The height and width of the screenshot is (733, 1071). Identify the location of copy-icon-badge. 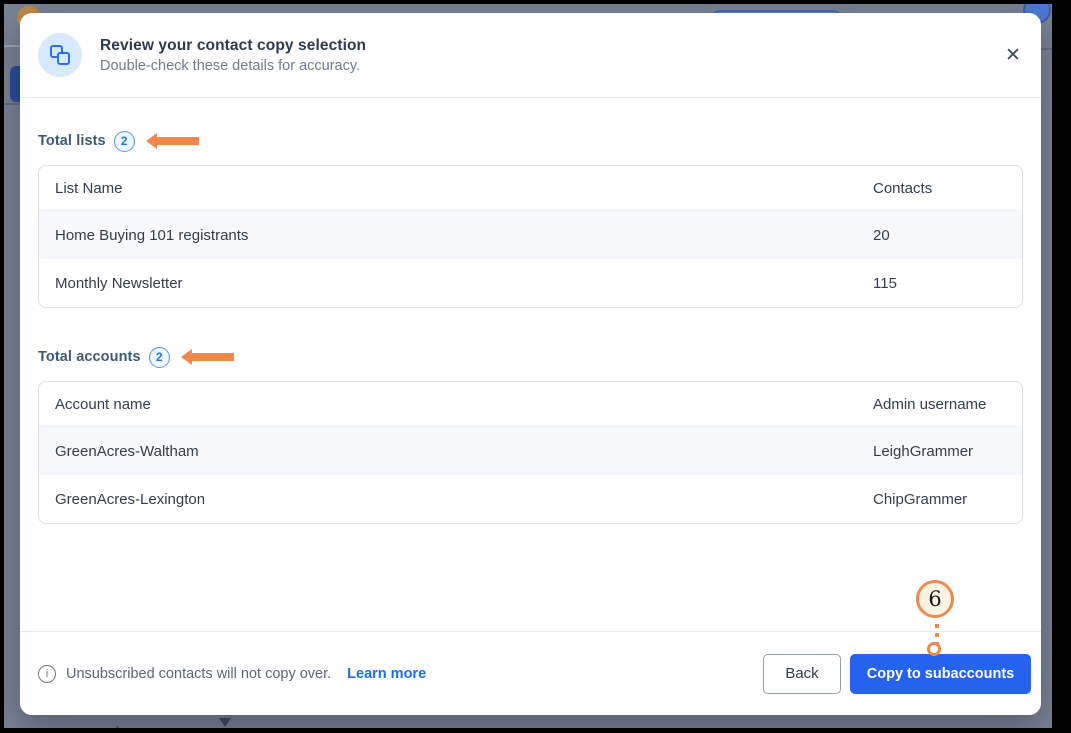
(60, 55).